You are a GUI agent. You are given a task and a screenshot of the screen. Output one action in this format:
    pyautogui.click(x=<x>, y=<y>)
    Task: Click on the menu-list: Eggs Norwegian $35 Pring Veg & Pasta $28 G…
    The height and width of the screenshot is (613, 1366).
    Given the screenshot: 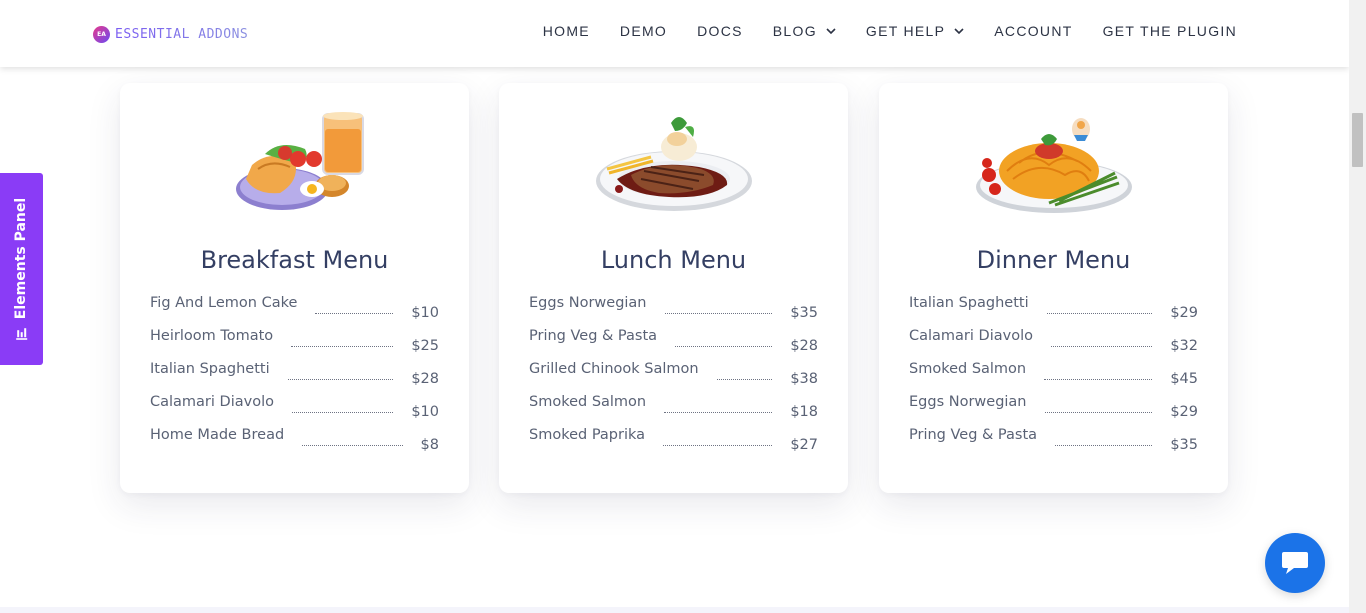 What is the action you would take?
    pyautogui.click(x=673, y=377)
    